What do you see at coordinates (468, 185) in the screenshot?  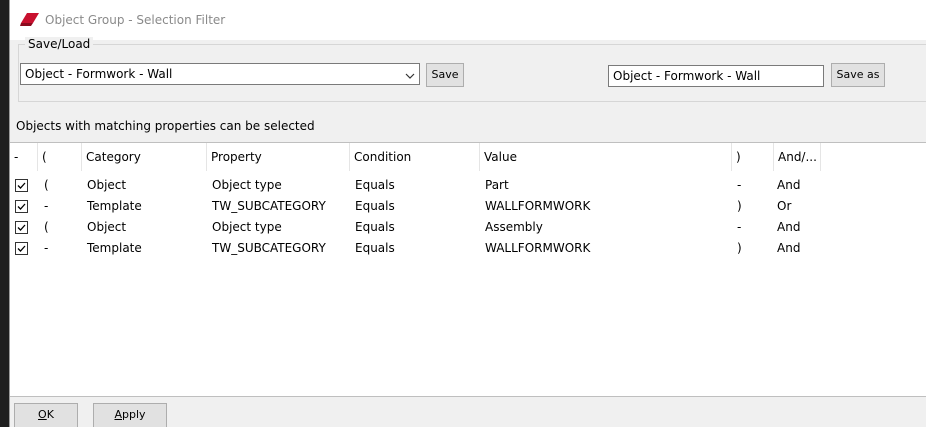 I see `table-row: ( Object Object type Equals Part - And` at bounding box center [468, 185].